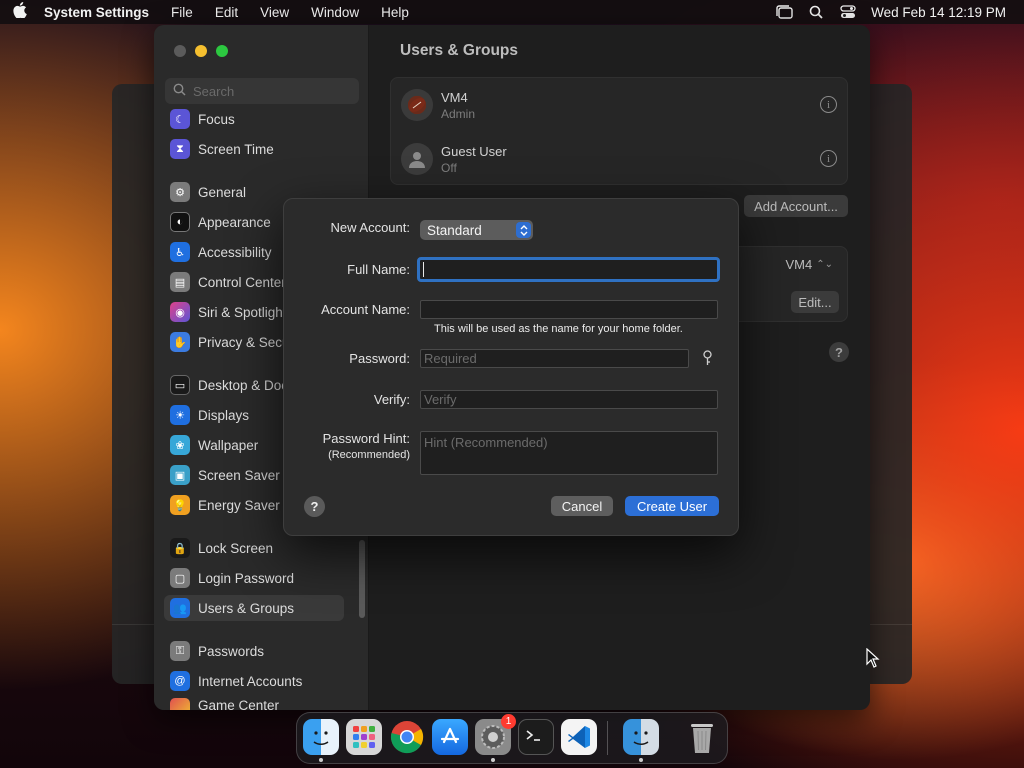  I want to click on verify-placeholder: Verify, so click(440, 399).